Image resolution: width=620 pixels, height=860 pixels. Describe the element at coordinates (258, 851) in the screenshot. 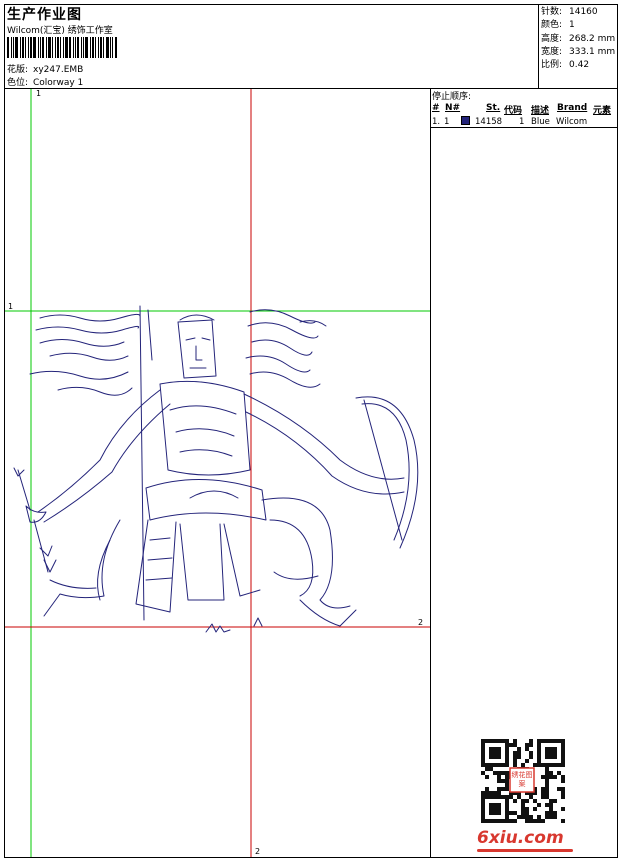

I see `guide-label-bottom: 2` at that location.